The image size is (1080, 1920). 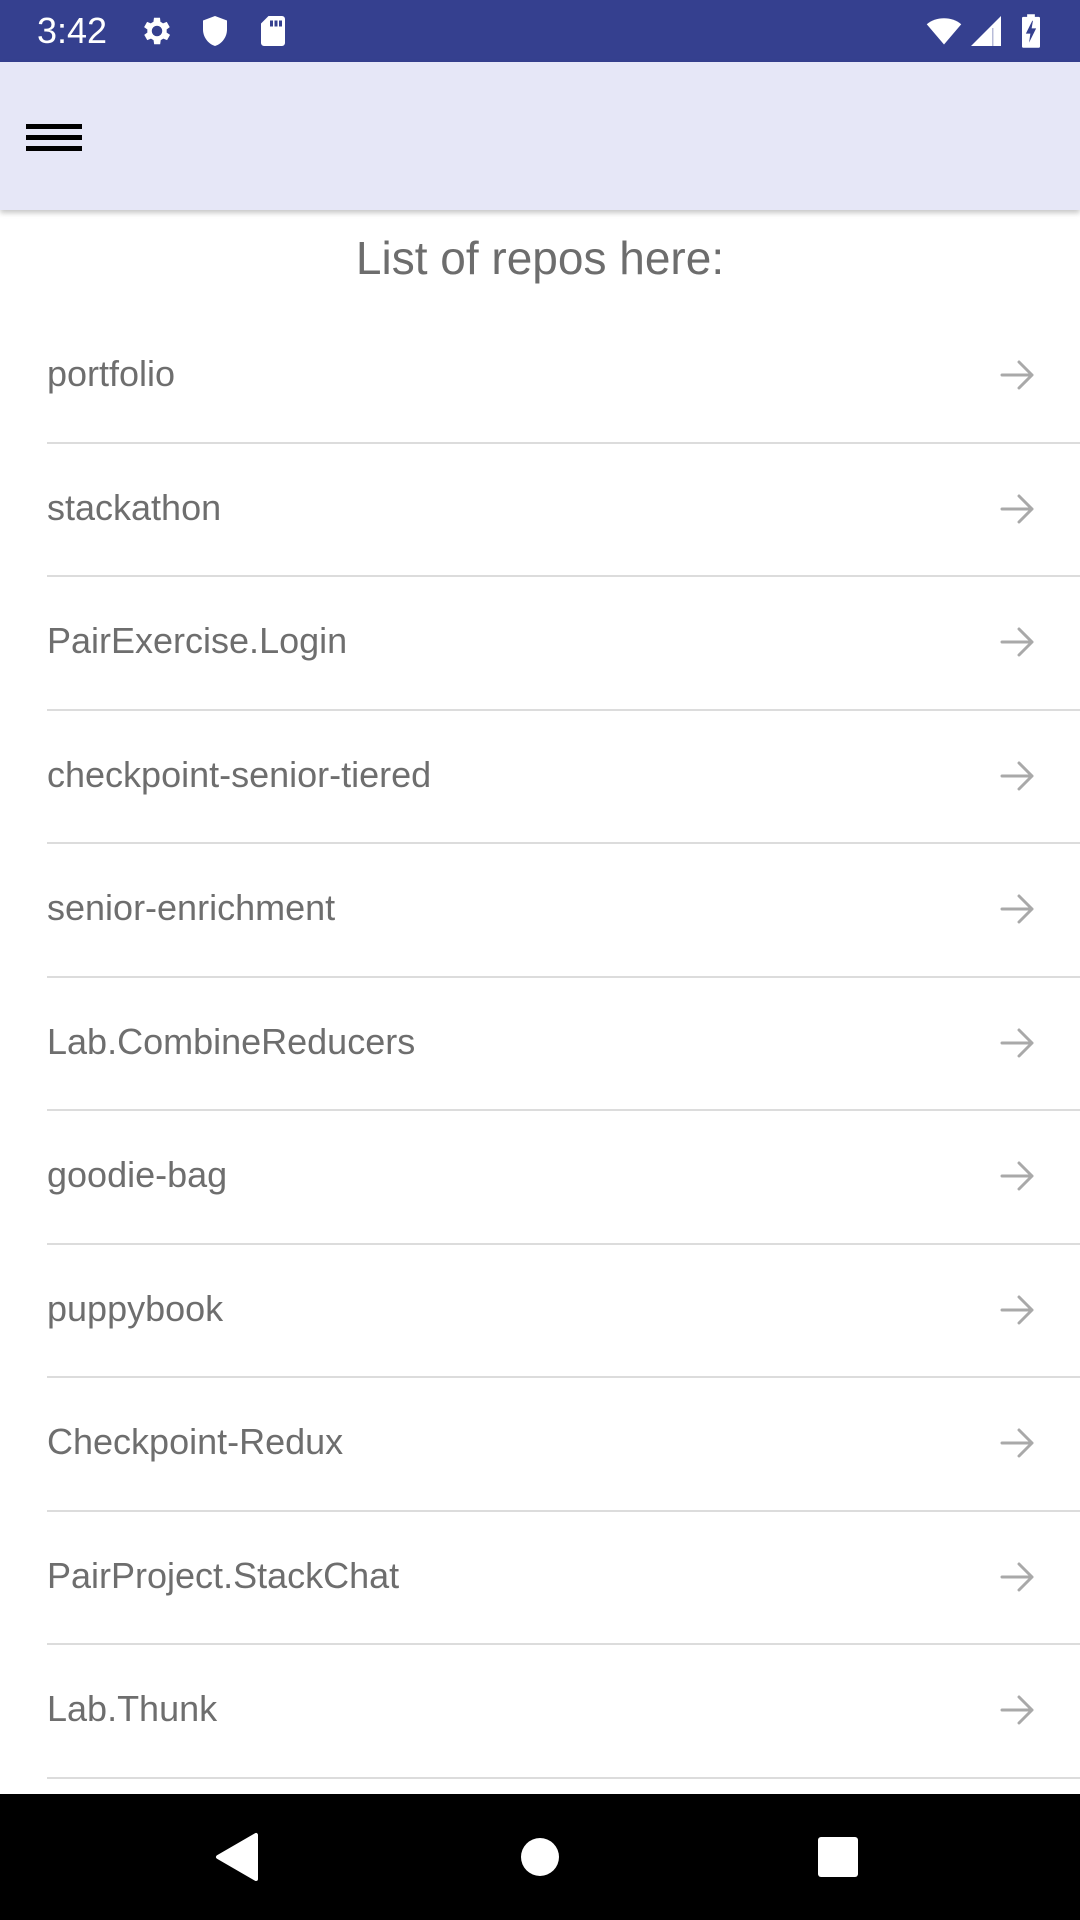 I want to click on list-item: checkpoint-senior-tiered, so click(x=563, y=777).